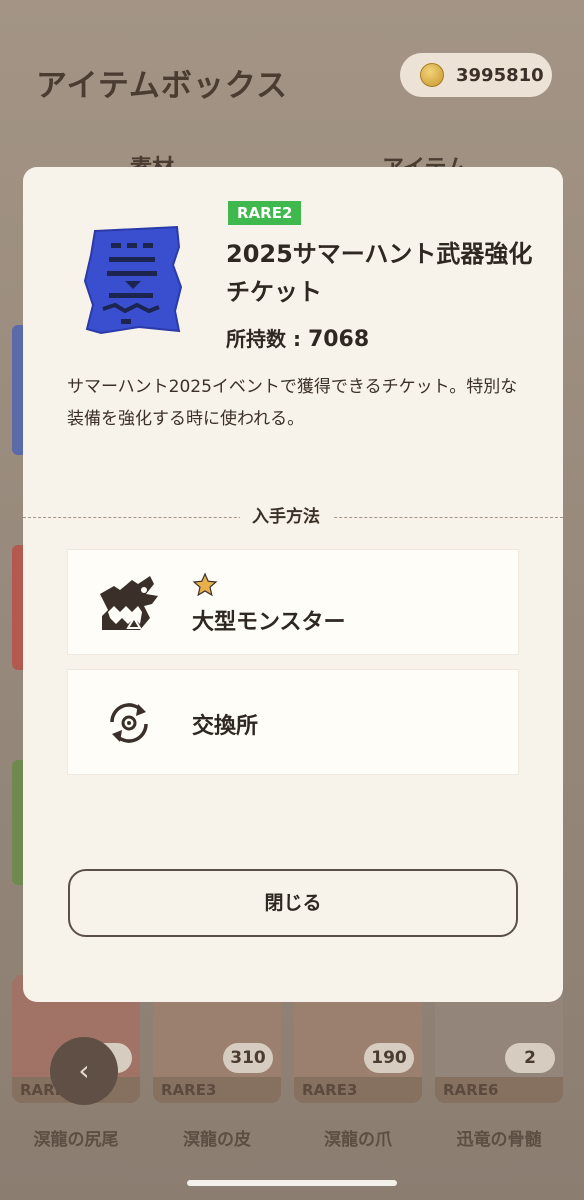 This screenshot has height=1200, width=584. Describe the element at coordinates (133, 280) in the screenshot. I see `ticket-icon` at that location.